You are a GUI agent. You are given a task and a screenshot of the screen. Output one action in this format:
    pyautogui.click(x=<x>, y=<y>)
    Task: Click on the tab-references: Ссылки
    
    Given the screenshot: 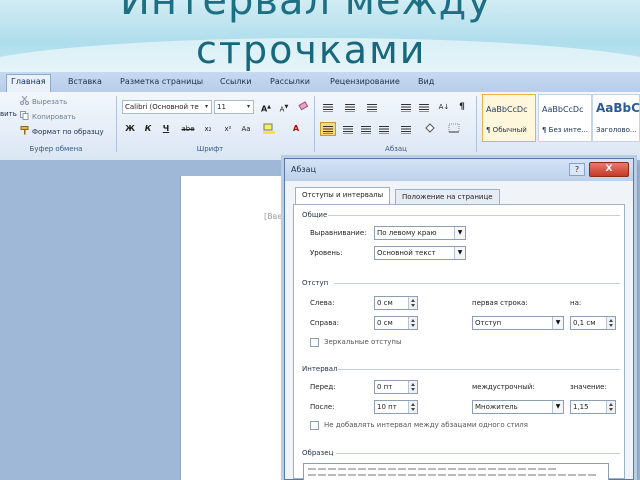 What is the action you would take?
    pyautogui.click(x=235, y=83)
    